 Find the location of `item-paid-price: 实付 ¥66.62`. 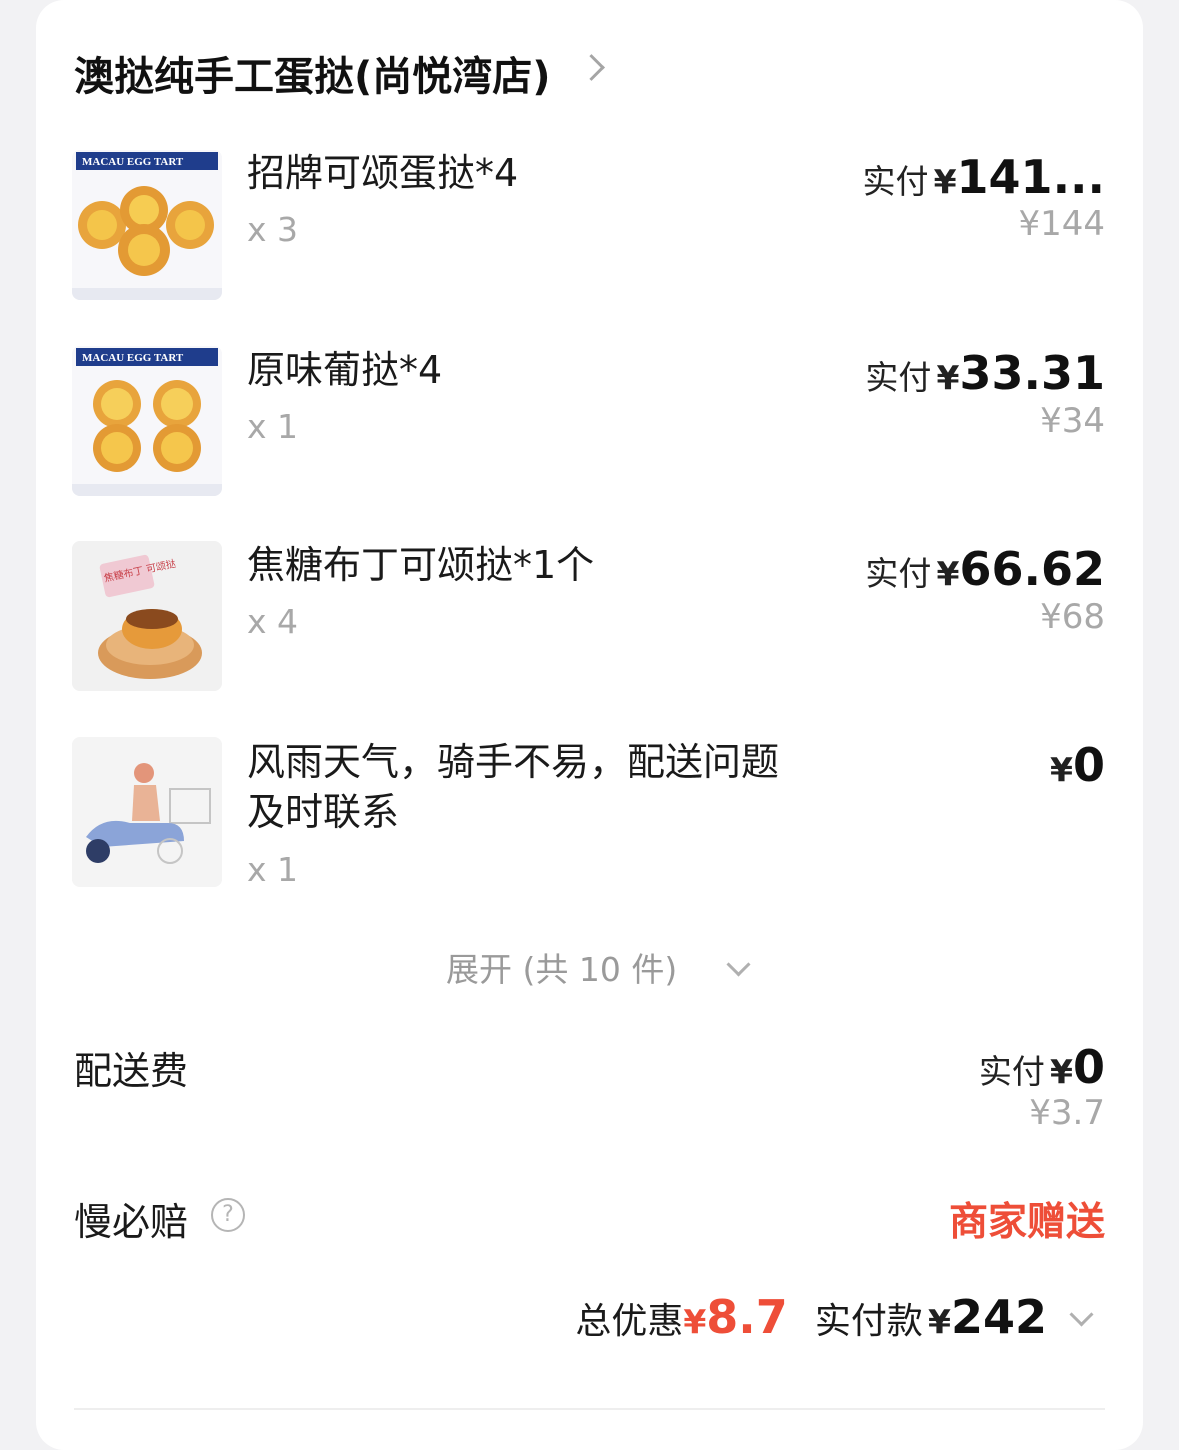

item-paid-price: 实付 ¥66.62 is located at coordinates (985, 569).